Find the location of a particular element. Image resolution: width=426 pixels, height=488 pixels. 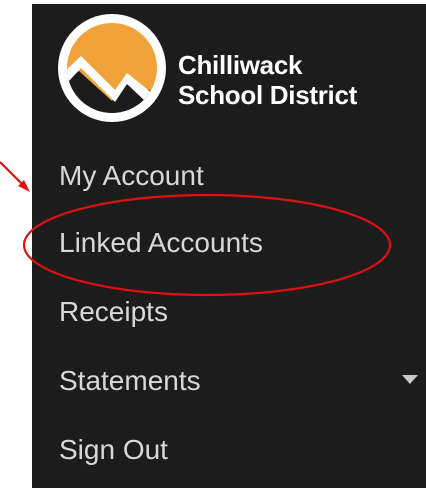

nav-item-label: Sign Out is located at coordinates (113, 449).